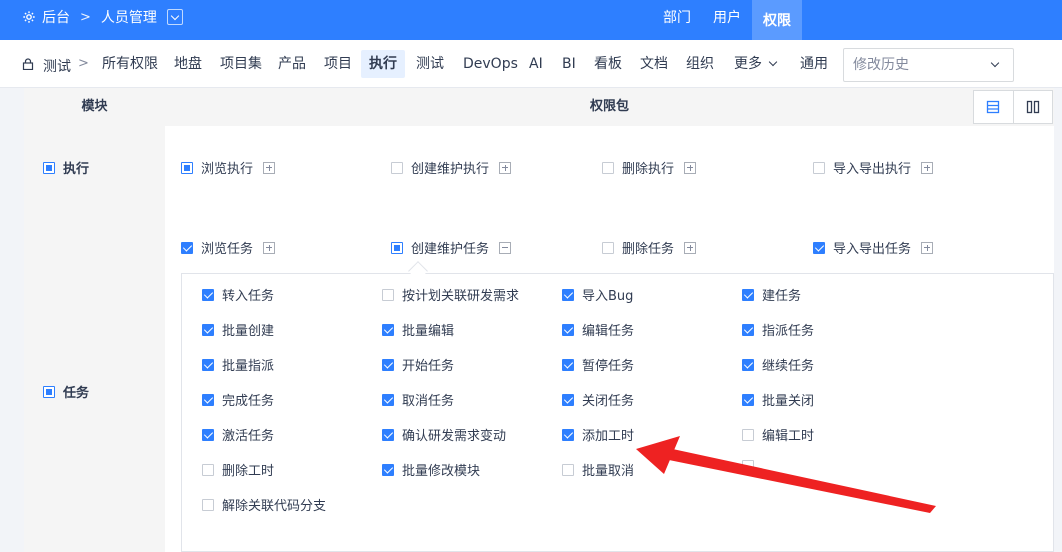  I want to click on package-import-export-execution: 导入导出执行, so click(873, 167).